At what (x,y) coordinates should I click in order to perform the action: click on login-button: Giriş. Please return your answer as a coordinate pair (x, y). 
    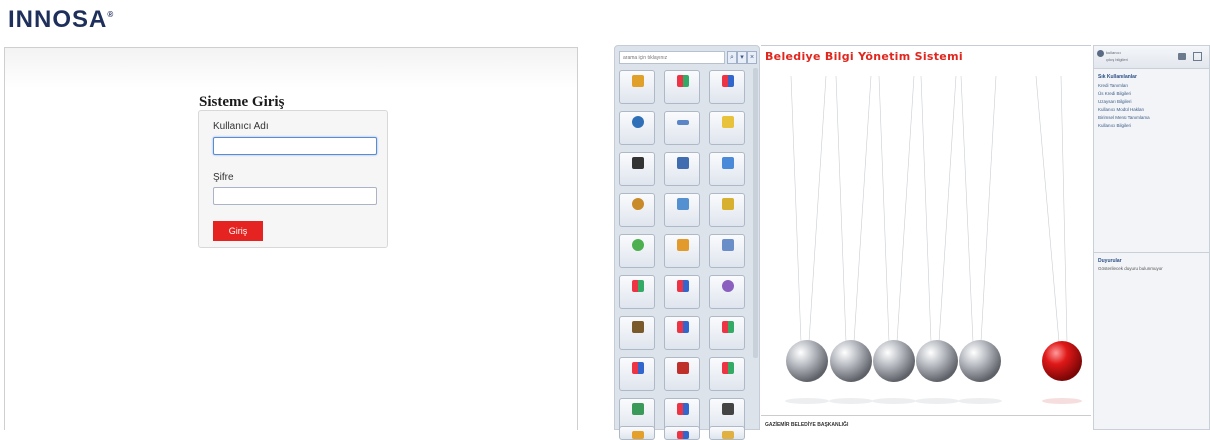
    Looking at the image, I should click on (238, 231).